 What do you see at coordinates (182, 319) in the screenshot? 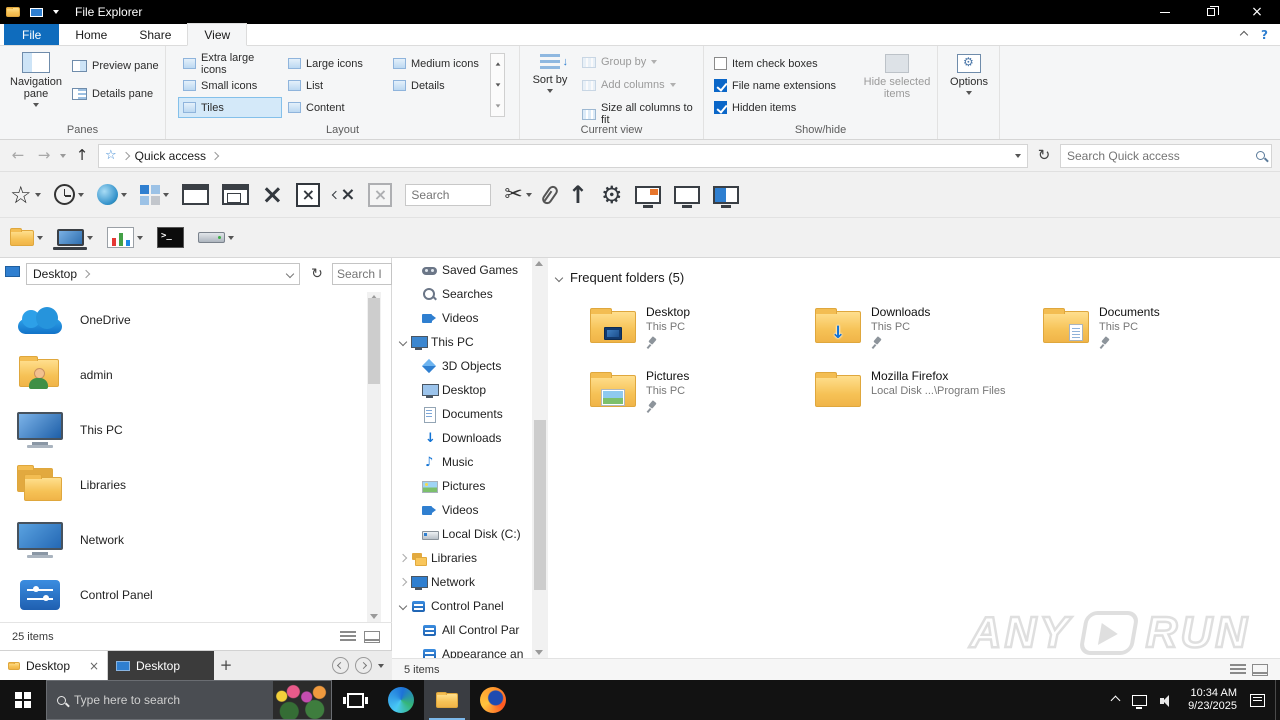
I see `list-item-onedrive: OneDrive` at bounding box center [182, 319].